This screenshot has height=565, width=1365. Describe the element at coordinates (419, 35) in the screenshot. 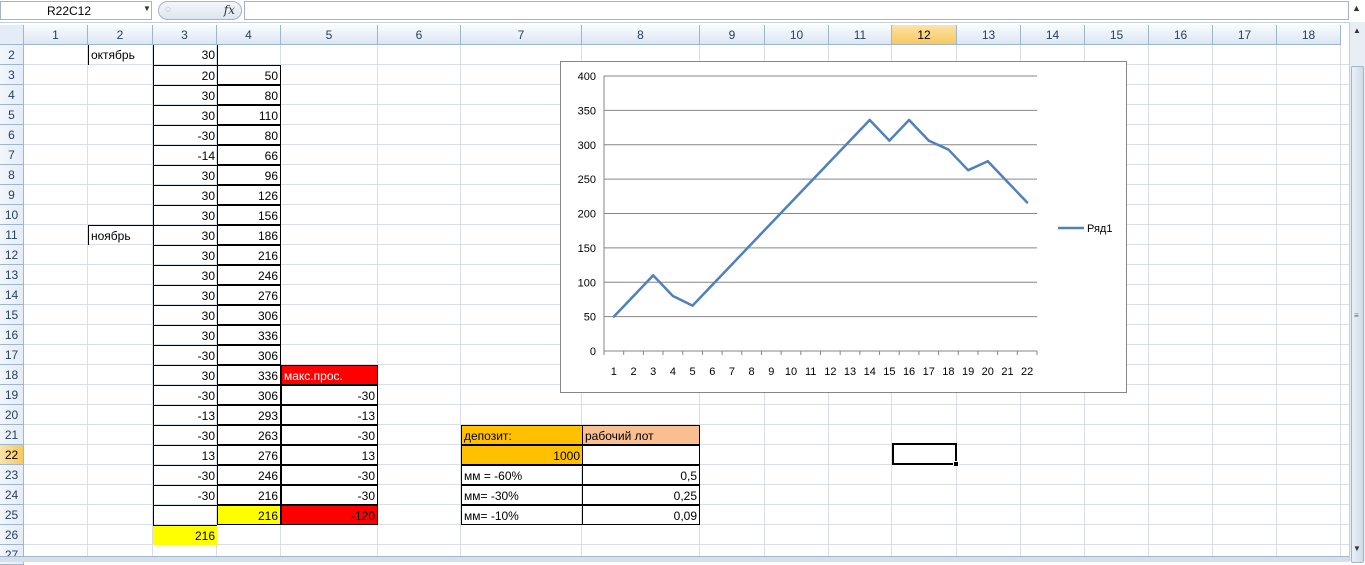

I see `column-header: 6` at that location.